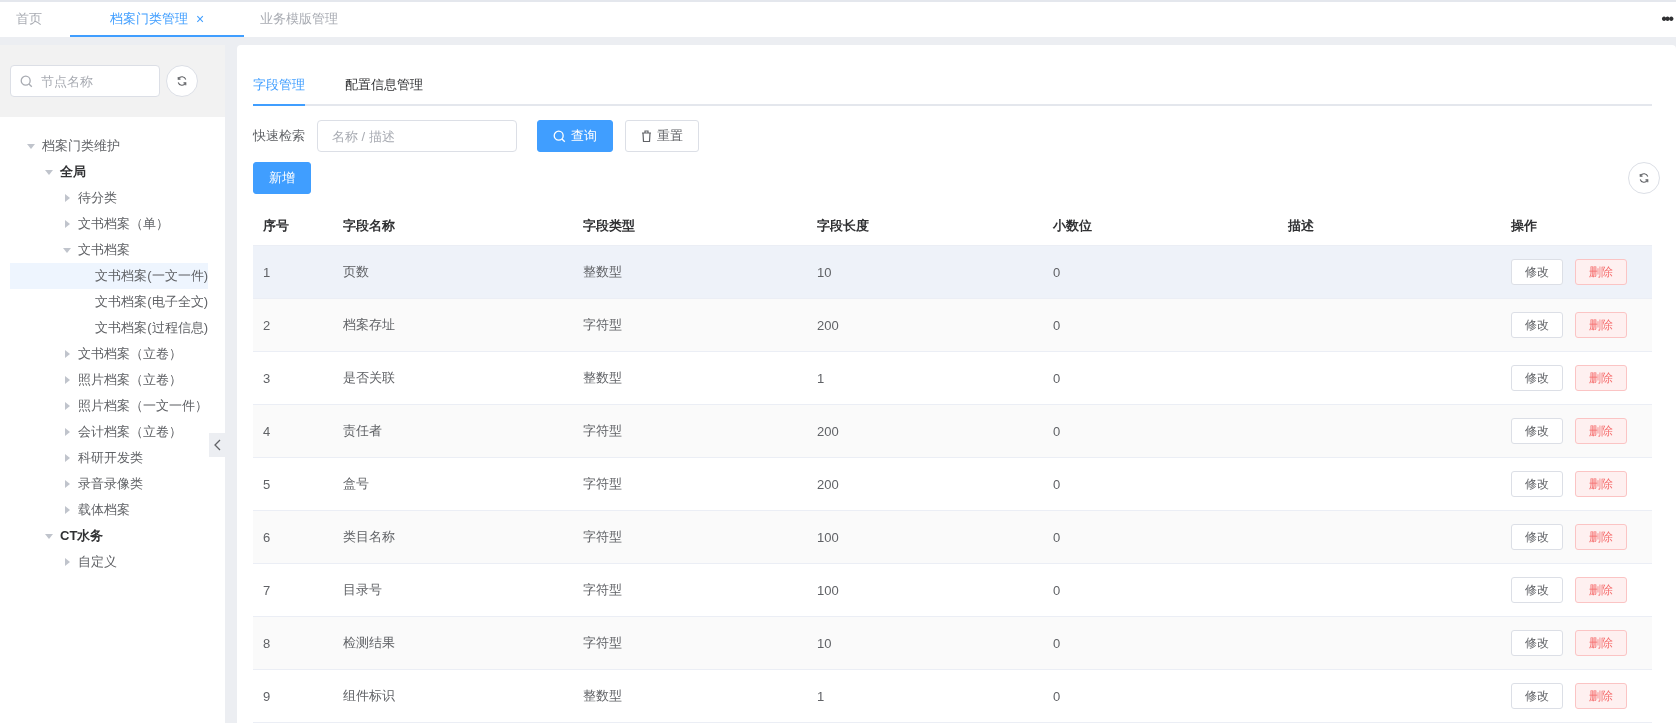  What do you see at coordinates (417, 136) in the screenshot?
I see `search-field: 名称 / 描述` at bounding box center [417, 136].